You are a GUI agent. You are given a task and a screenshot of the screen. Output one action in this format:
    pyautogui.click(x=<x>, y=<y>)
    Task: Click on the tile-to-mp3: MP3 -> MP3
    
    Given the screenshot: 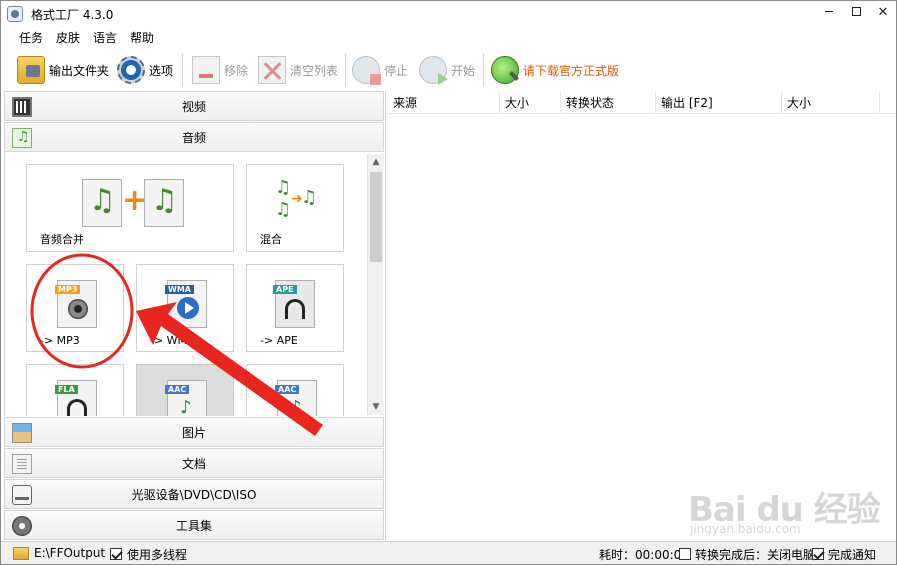 What is the action you would take?
    pyautogui.click(x=75, y=308)
    